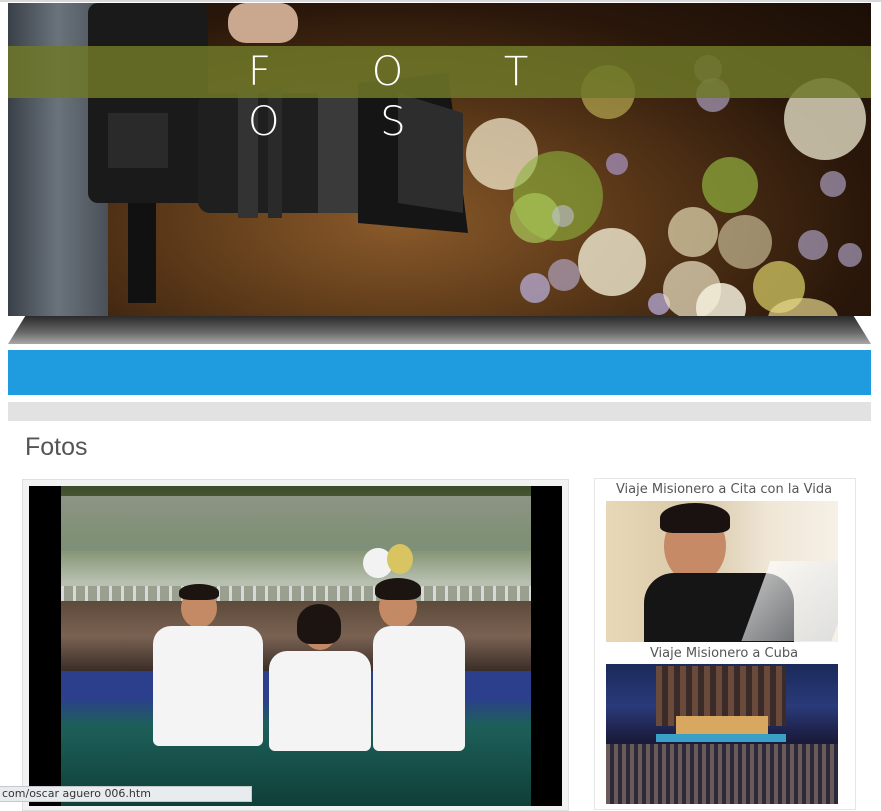  What do you see at coordinates (439, 330) in the screenshot?
I see `banner-shelf-shadow` at bounding box center [439, 330].